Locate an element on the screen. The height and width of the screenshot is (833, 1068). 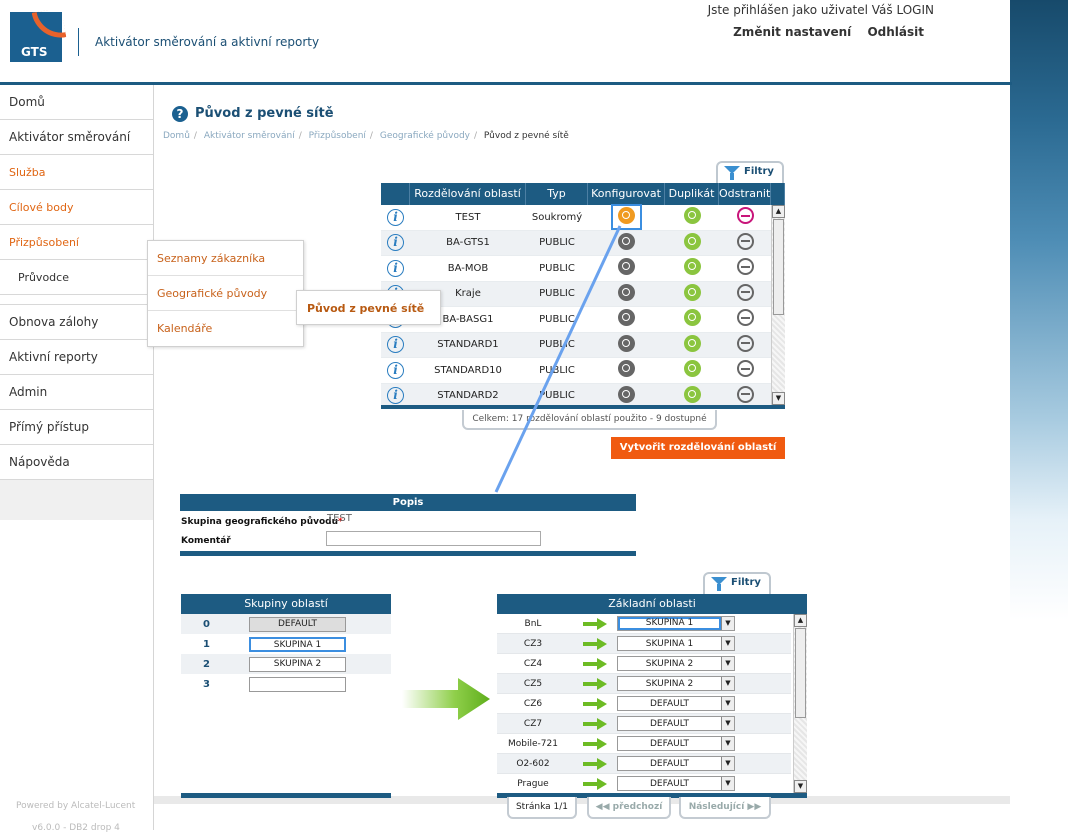
filter-tab: Filtry is located at coordinates (750, 172).